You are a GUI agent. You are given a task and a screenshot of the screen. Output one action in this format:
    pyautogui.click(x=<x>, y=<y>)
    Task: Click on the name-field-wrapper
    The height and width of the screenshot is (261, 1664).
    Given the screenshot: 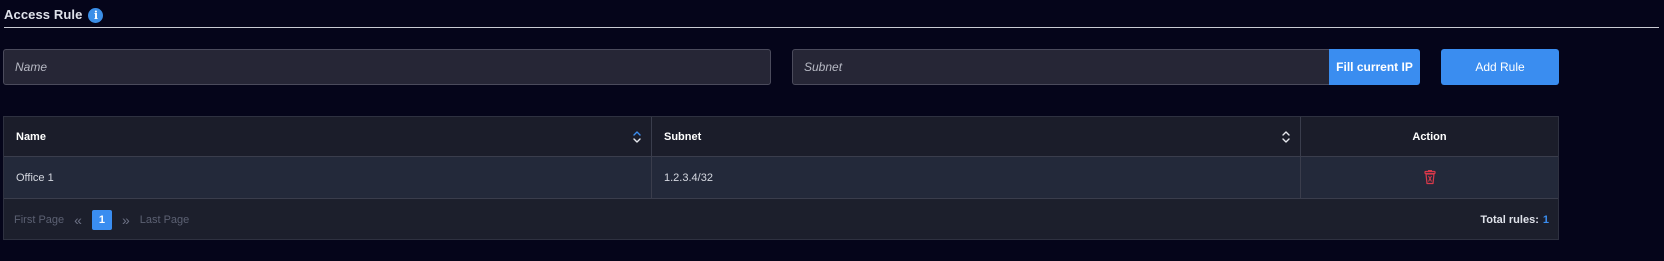 What is the action you would take?
    pyautogui.click(x=387, y=67)
    